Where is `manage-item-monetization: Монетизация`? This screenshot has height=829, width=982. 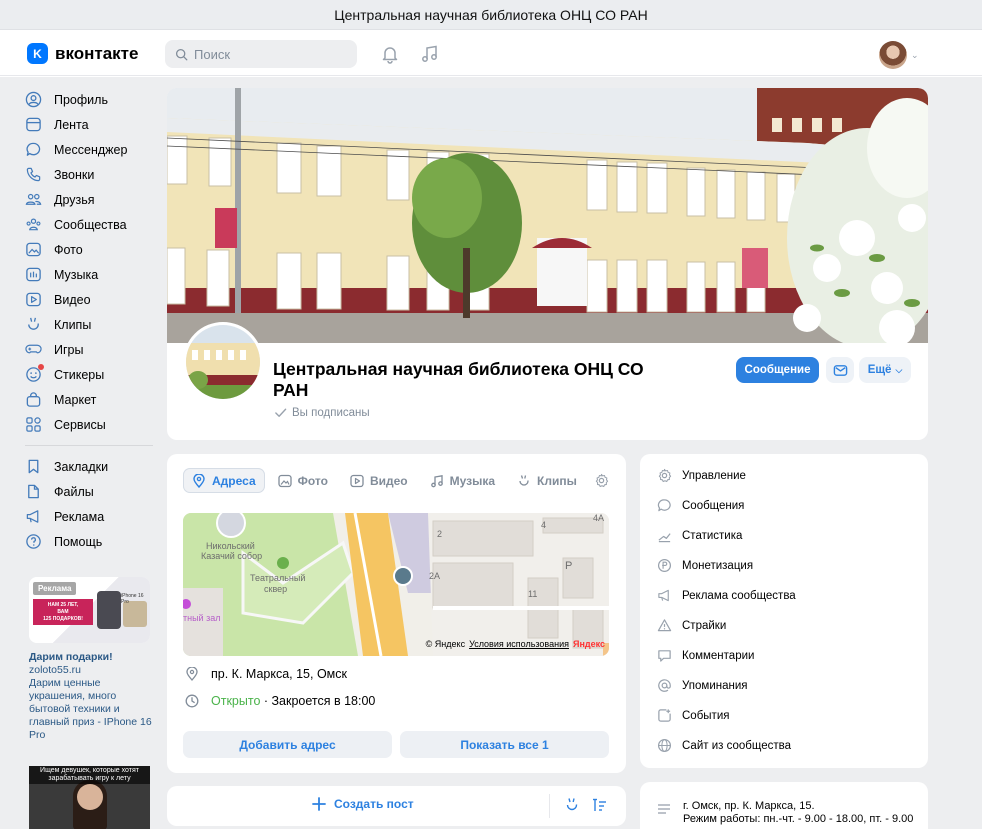
manage-item-monetization: Монетизация is located at coordinates (705, 565).